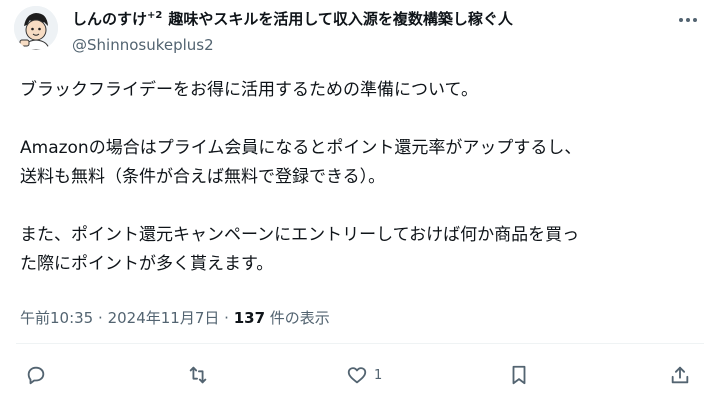  I want to click on views-count: 137, so click(249, 318).